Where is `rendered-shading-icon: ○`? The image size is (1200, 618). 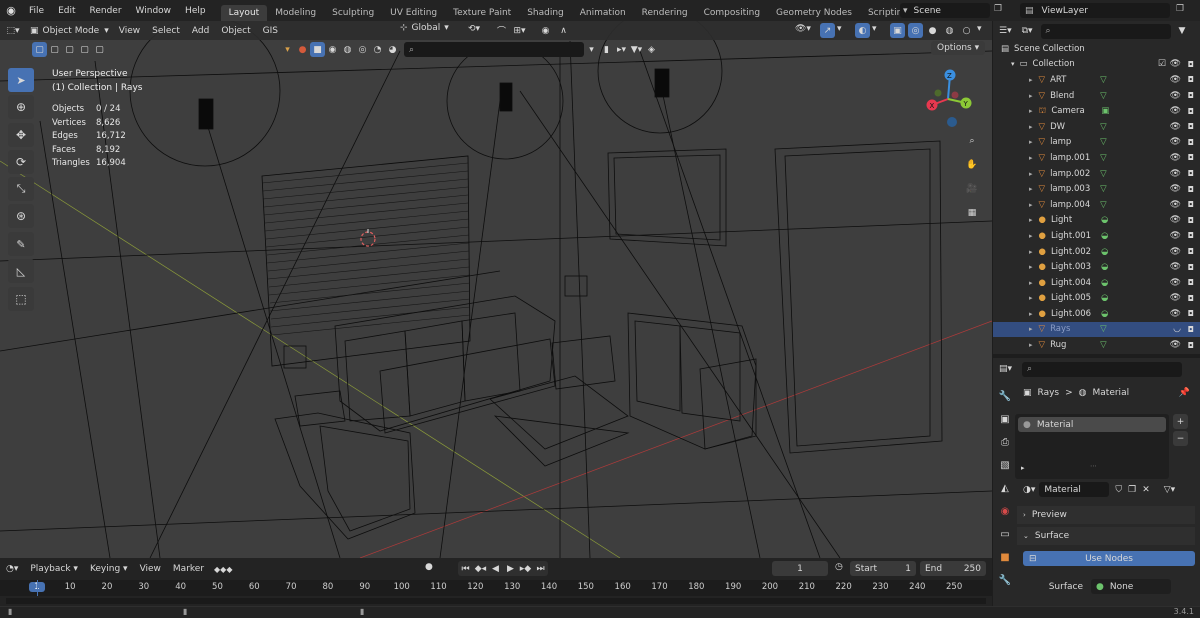 rendered-shading-icon: ○ is located at coordinates (966, 30).